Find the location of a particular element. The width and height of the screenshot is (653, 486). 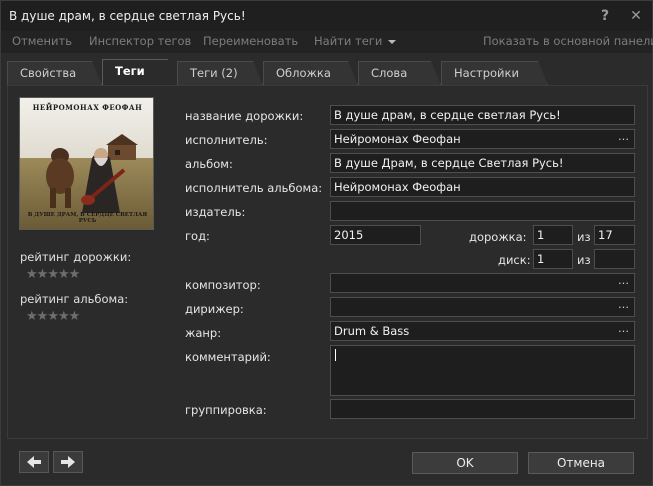

track-total-input: 17 is located at coordinates (614, 235).